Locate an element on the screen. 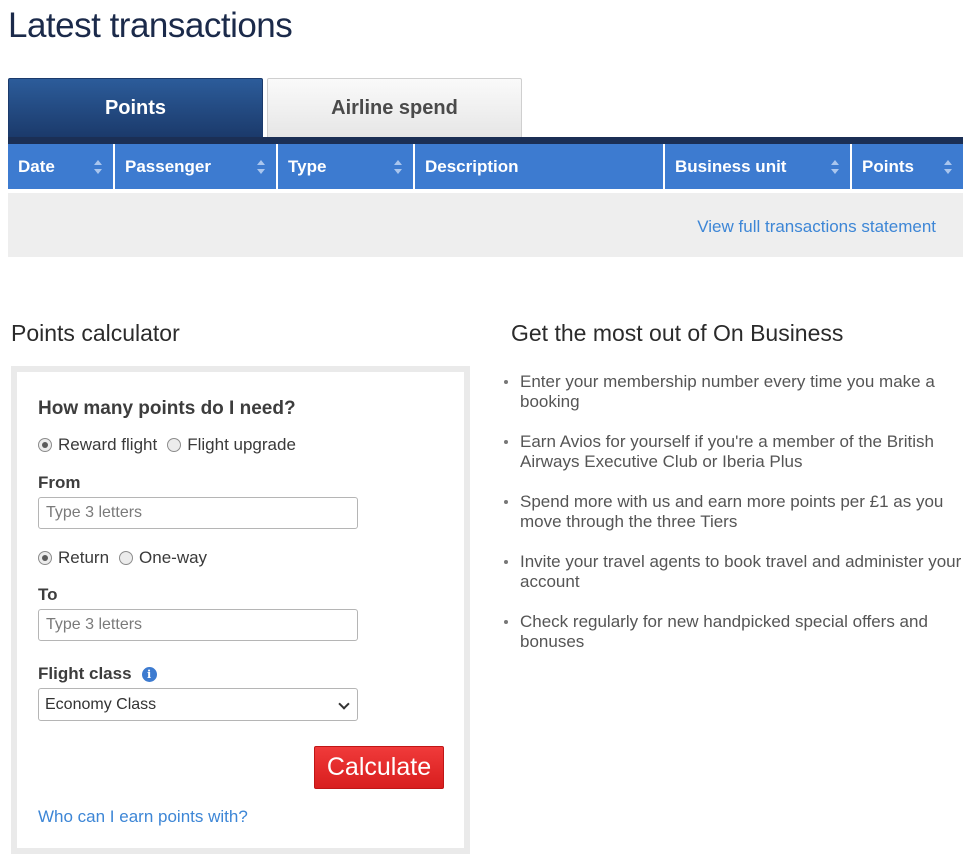 This screenshot has height=858, width=970. to-airport-input is located at coordinates (198, 625).